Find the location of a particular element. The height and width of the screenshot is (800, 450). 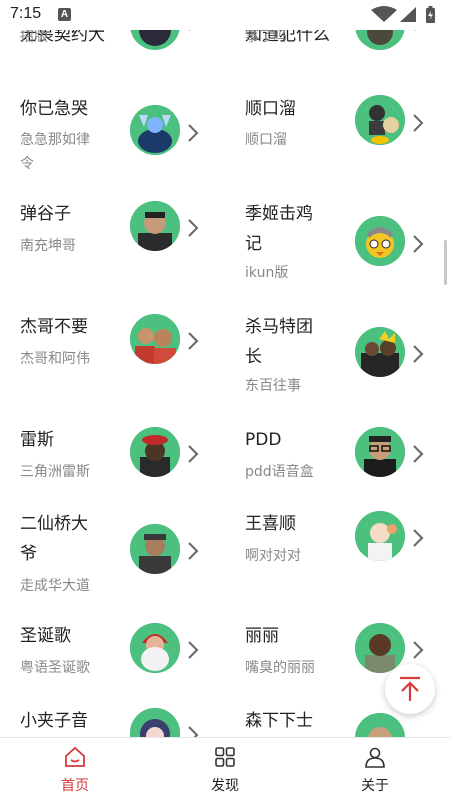

status-bar: 7:15 A is located at coordinates (225, 15).